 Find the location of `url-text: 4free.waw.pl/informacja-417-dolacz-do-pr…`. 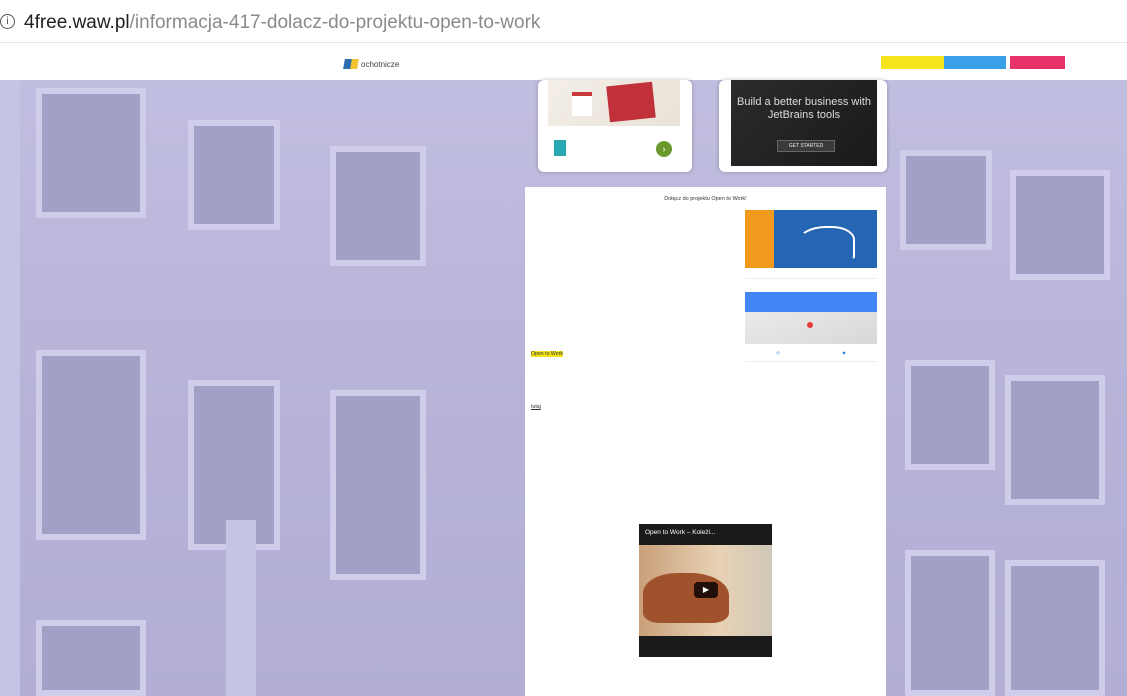

url-text: 4free.waw.pl/informacja-417-dolacz-do-pr… is located at coordinates (282, 23).